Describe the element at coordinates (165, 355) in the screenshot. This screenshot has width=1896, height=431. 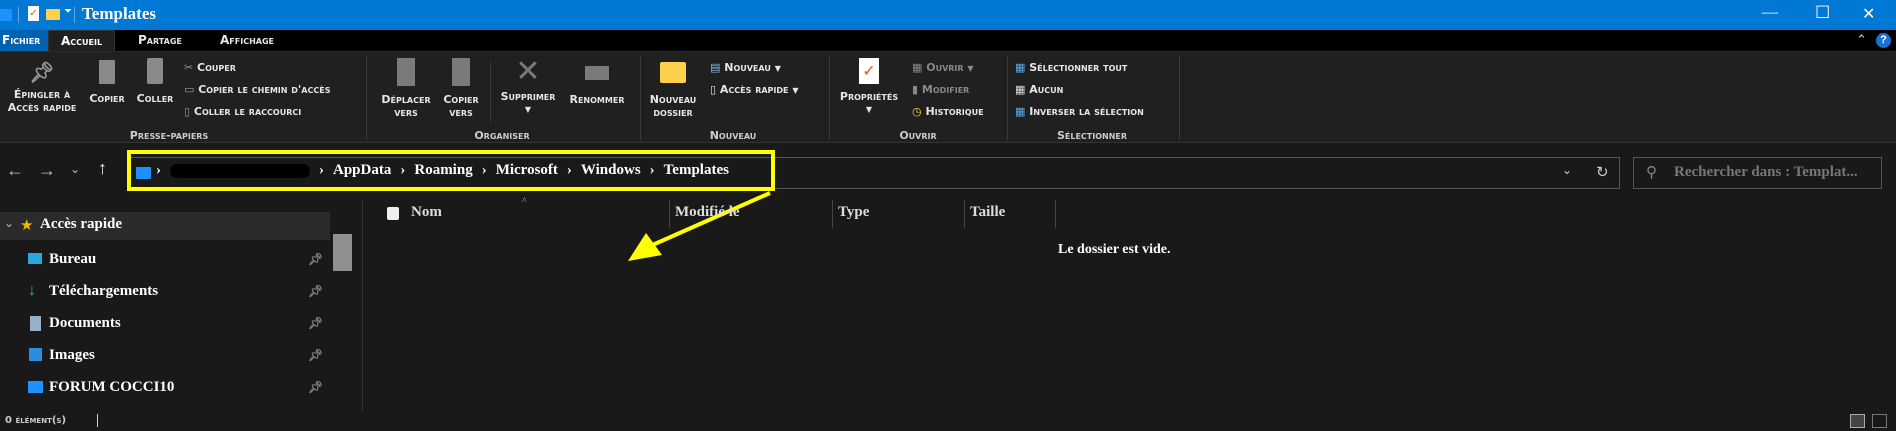
I see `nav-item-images: Images 📌︎` at that location.